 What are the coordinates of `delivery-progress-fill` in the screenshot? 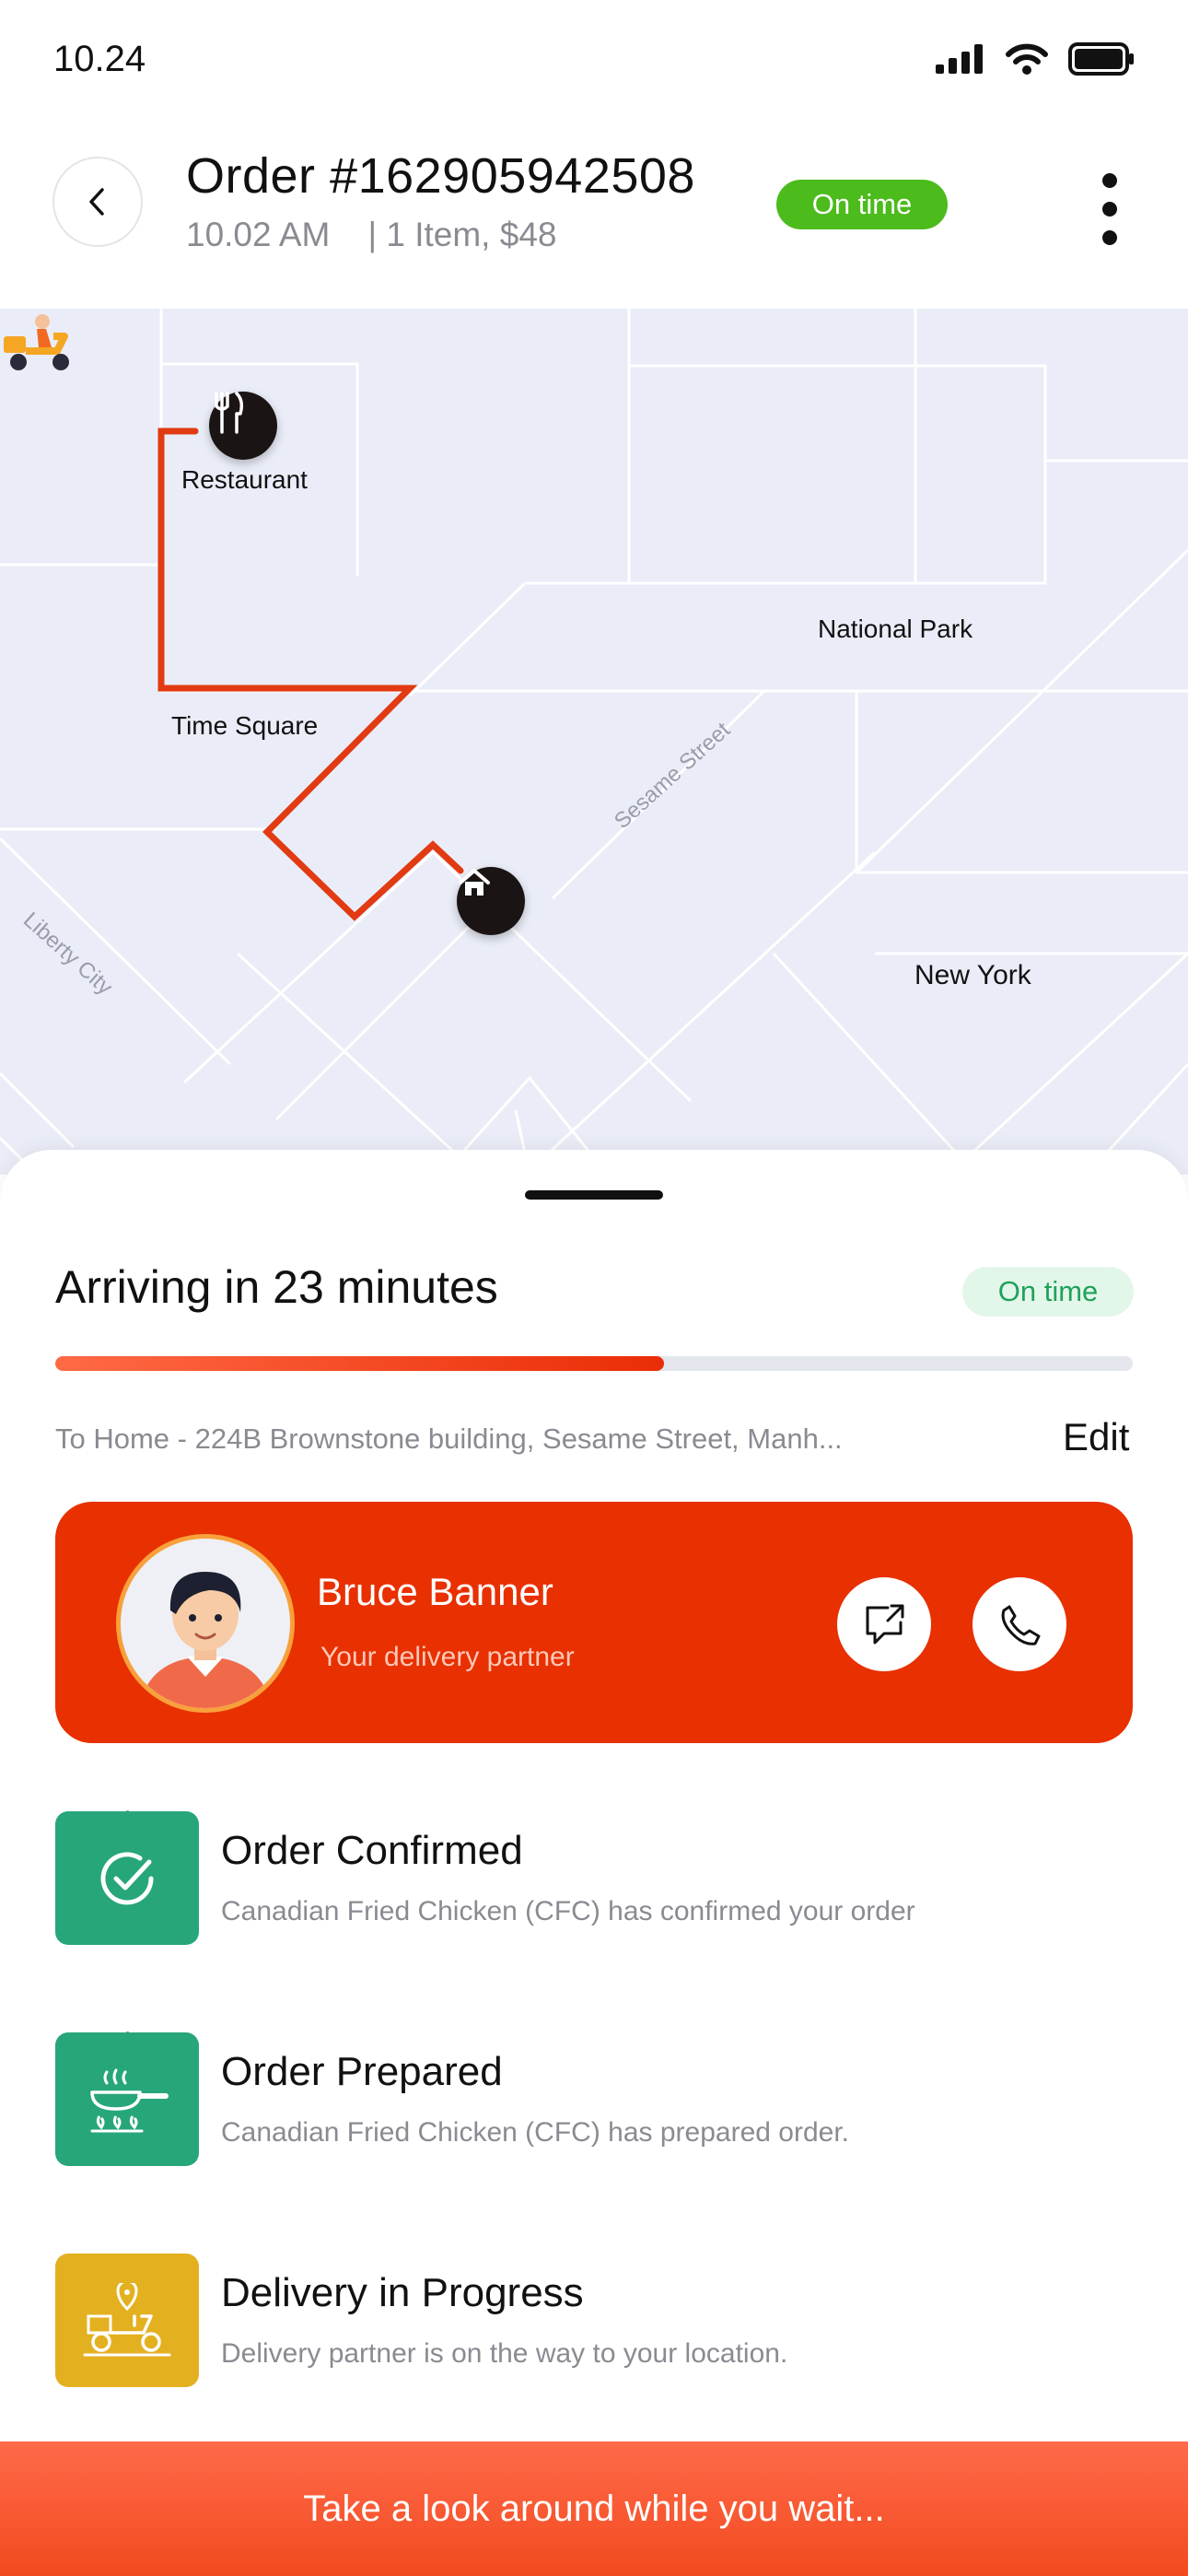 It's located at (360, 1363).